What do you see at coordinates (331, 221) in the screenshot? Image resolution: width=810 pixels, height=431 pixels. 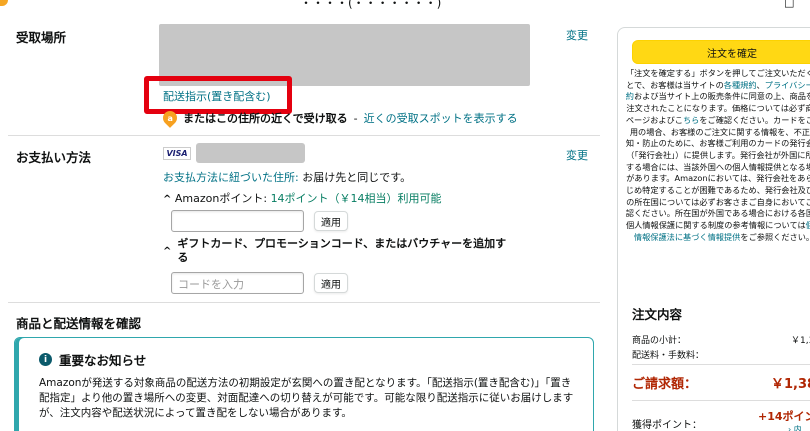 I see `apply-points-button: 適用` at bounding box center [331, 221].